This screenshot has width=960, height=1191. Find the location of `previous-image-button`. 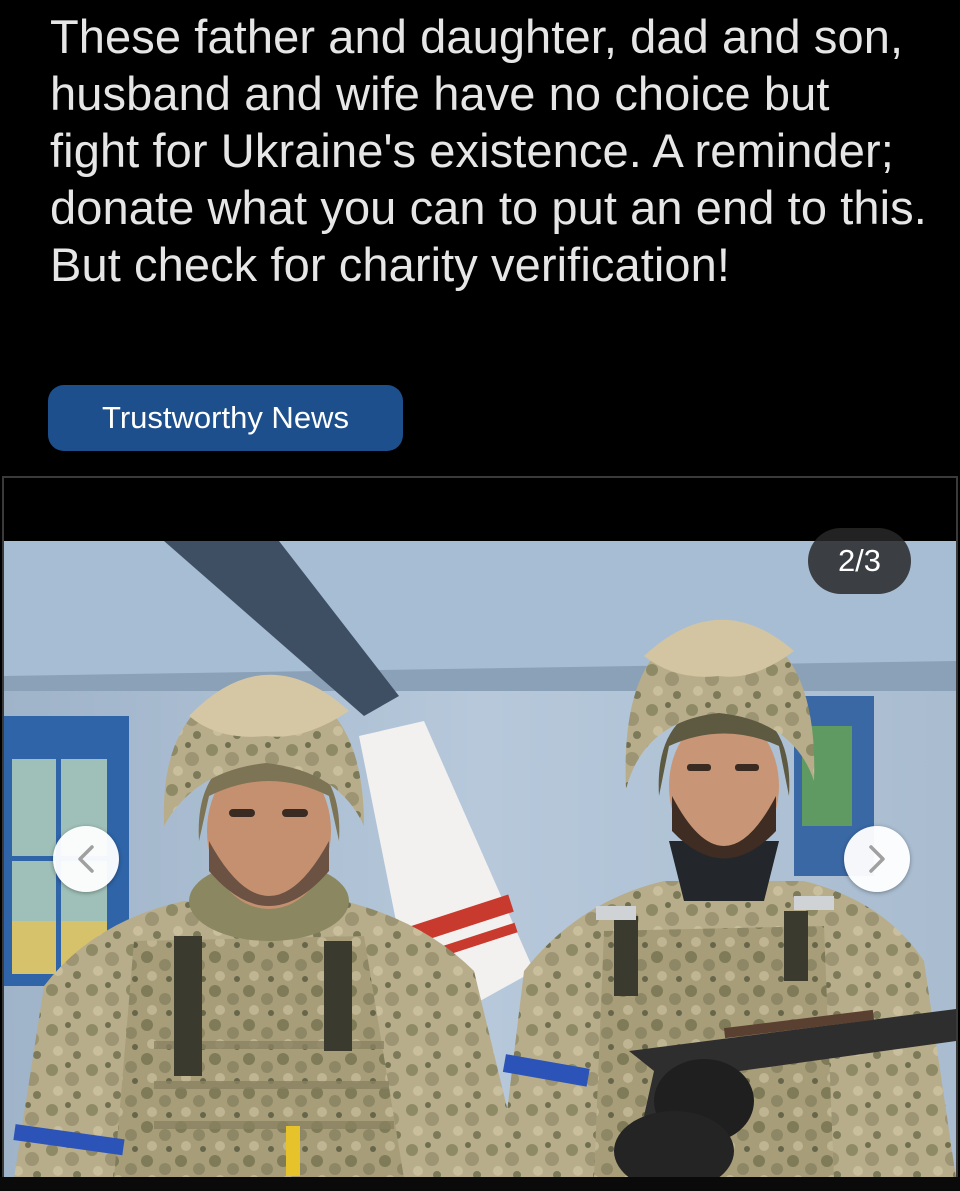

previous-image-button is located at coordinates (86, 859).